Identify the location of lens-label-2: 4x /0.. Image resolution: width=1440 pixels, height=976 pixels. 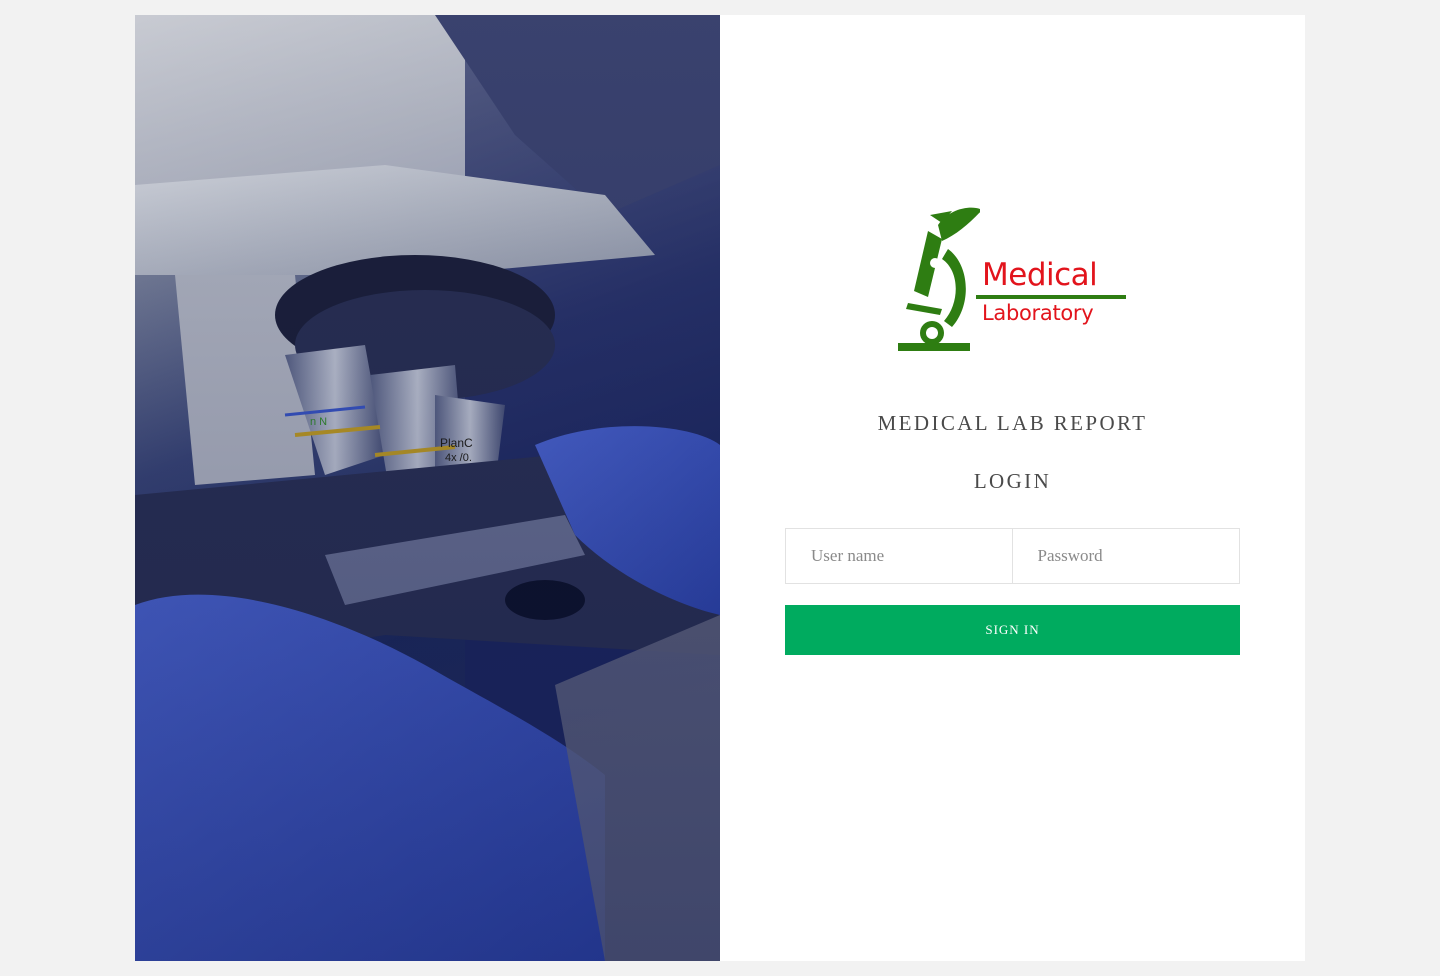
(458, 458).